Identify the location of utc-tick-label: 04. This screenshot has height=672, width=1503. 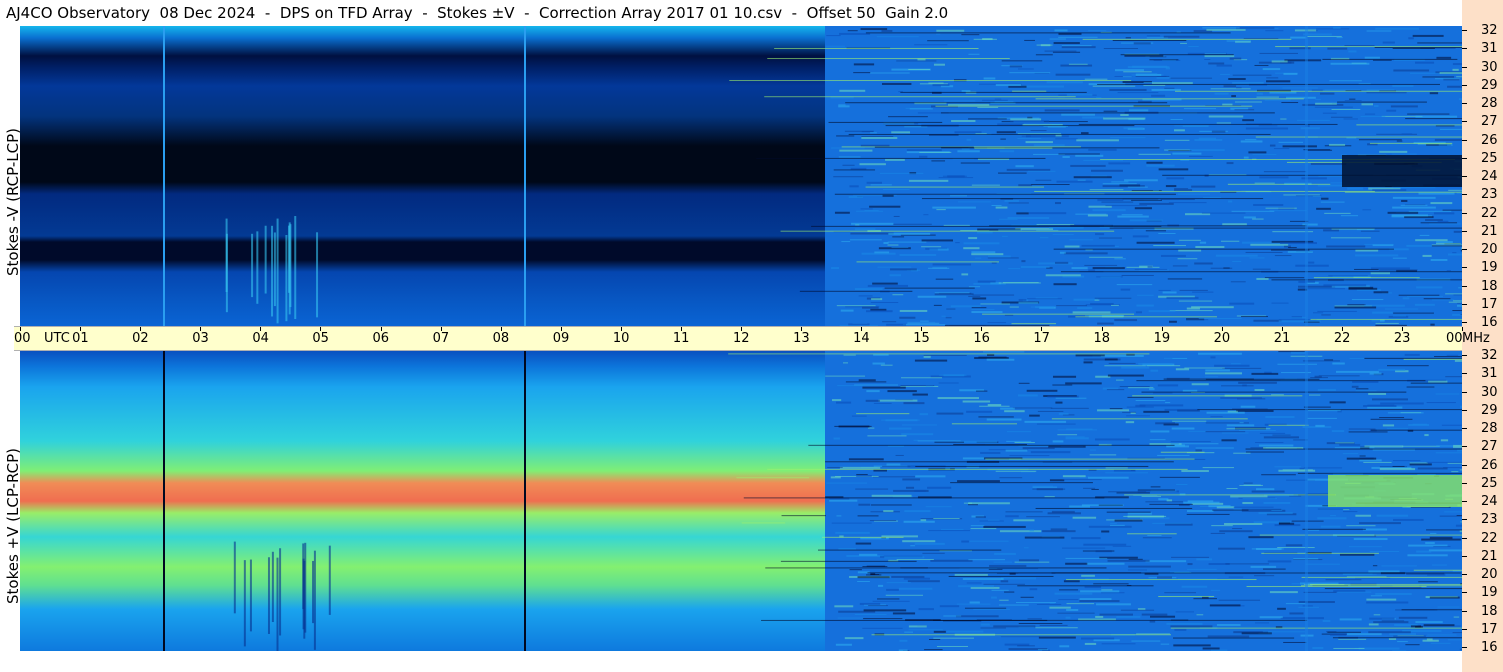
(260, 338).